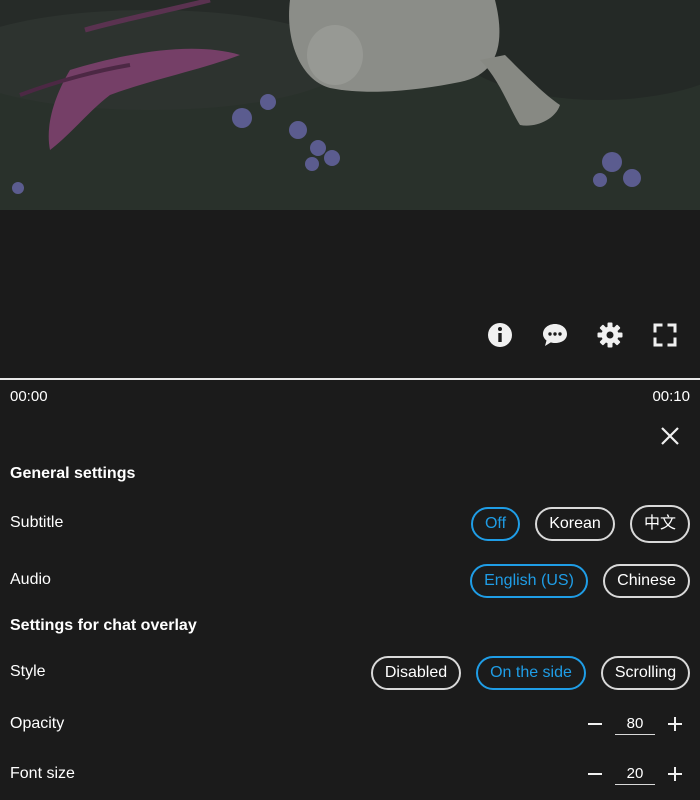 The image size is (700, 800). What do you see at coordinates (416, 673) in the screenshot?
I see `style-option-disabled: Disabled` at bounding box center [416, 673].